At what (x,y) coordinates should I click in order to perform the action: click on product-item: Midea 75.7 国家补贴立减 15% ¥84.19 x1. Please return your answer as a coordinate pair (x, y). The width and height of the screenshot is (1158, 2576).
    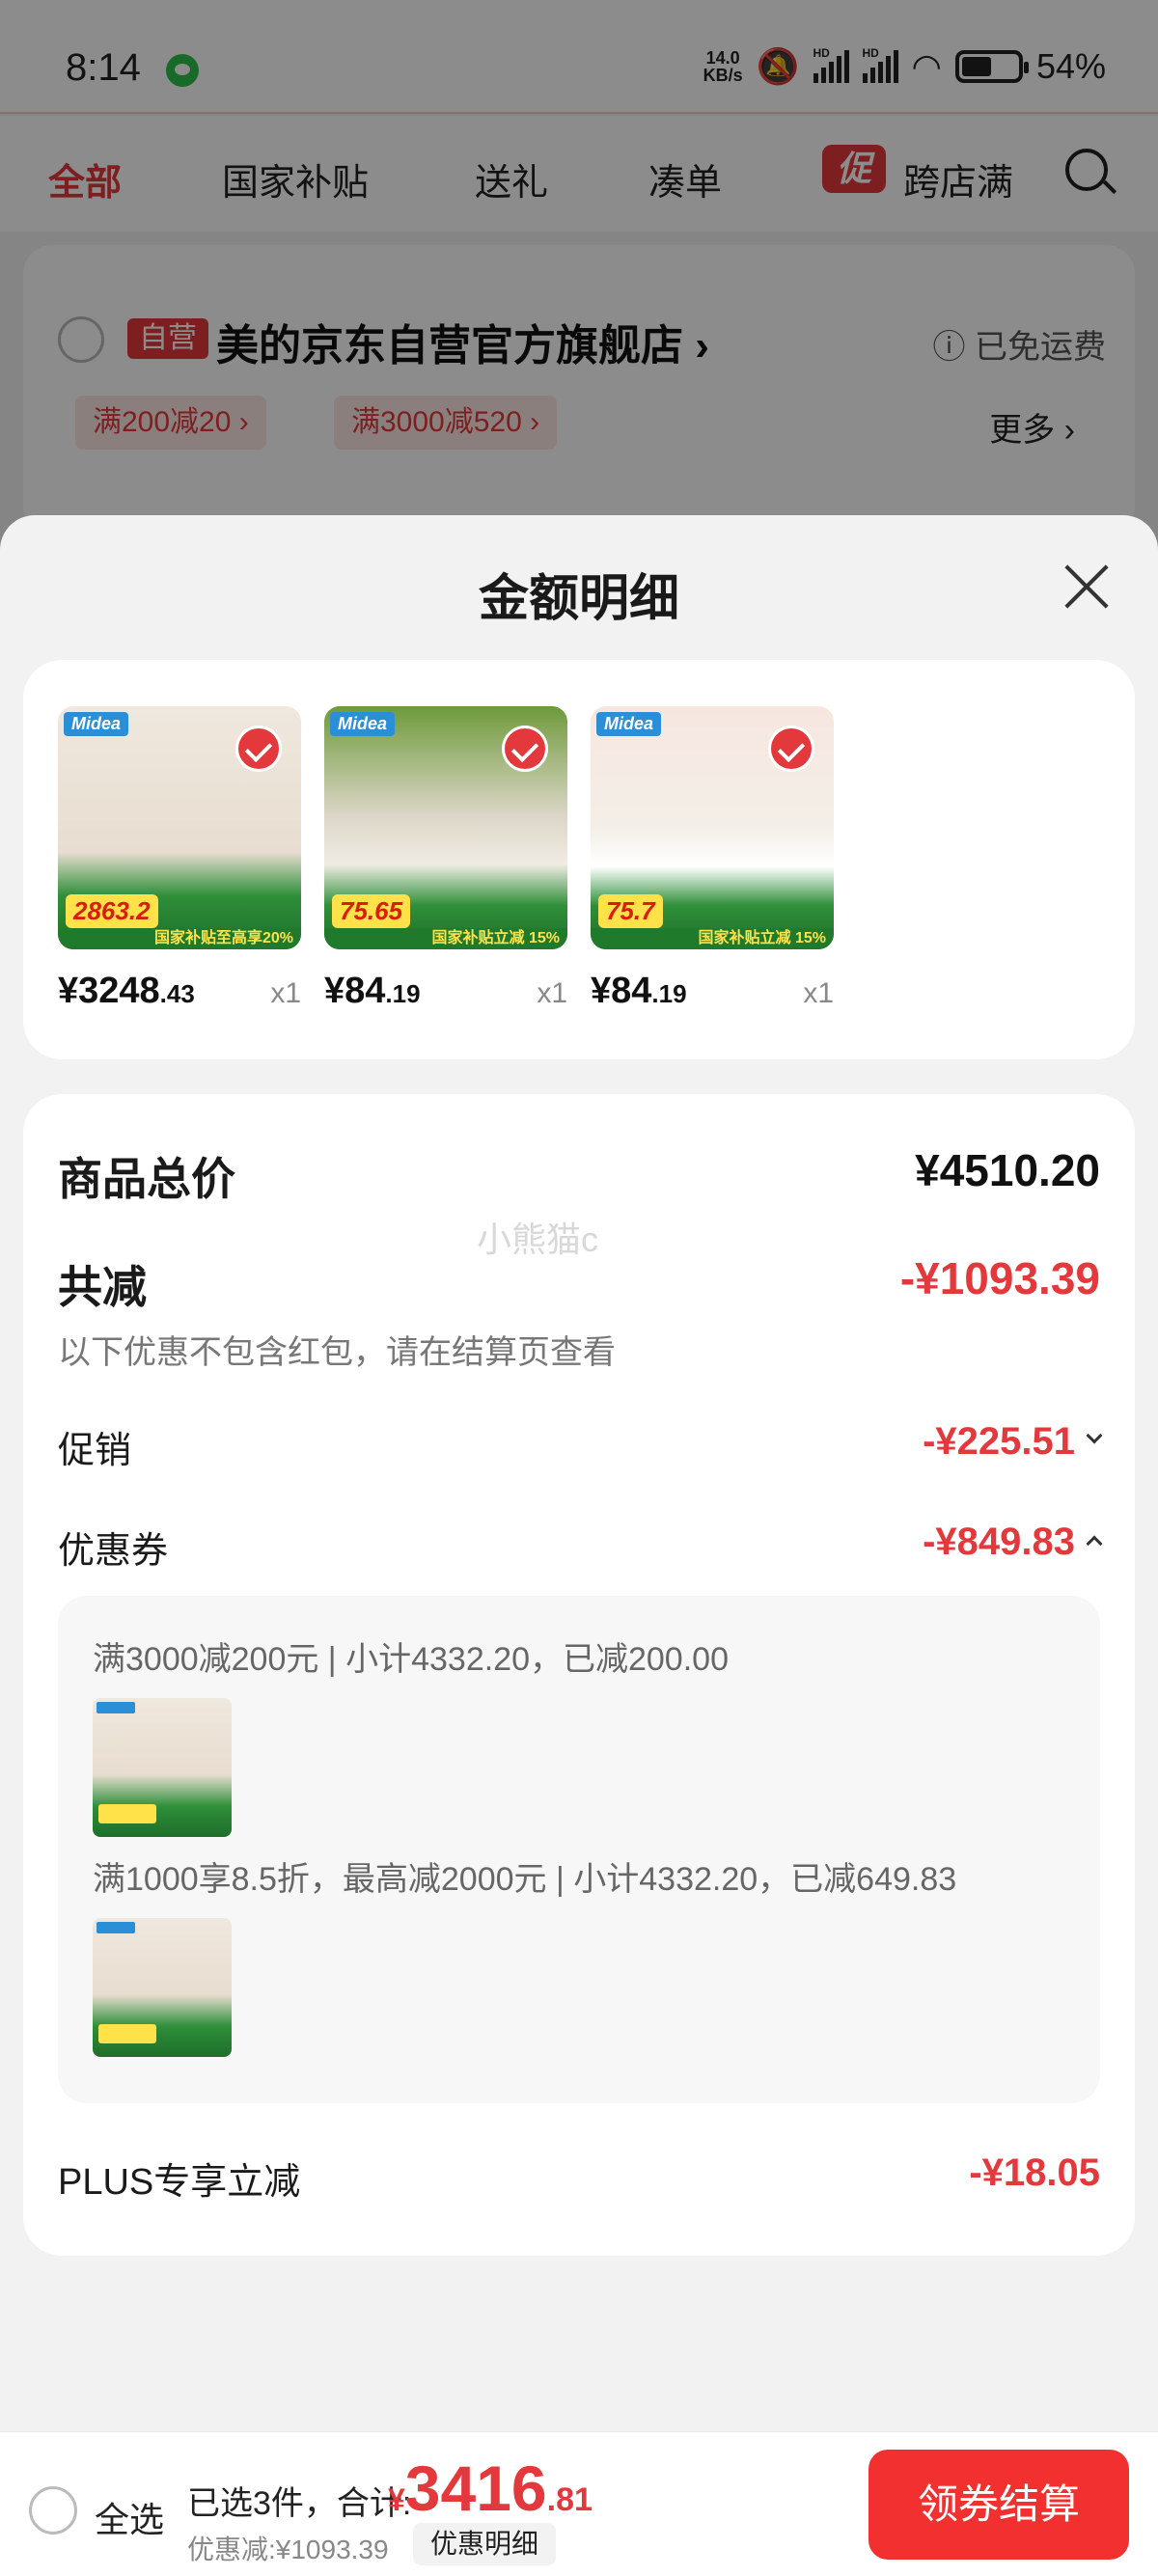
    Looking at the image, I should click on (712, 859).